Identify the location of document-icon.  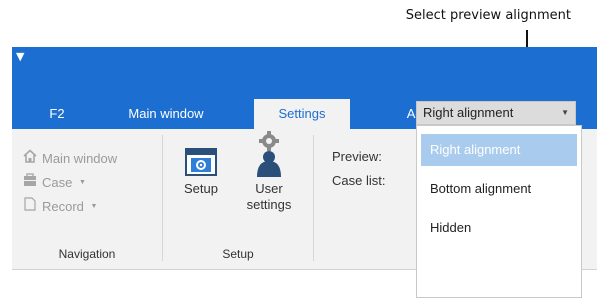
(30, 207).